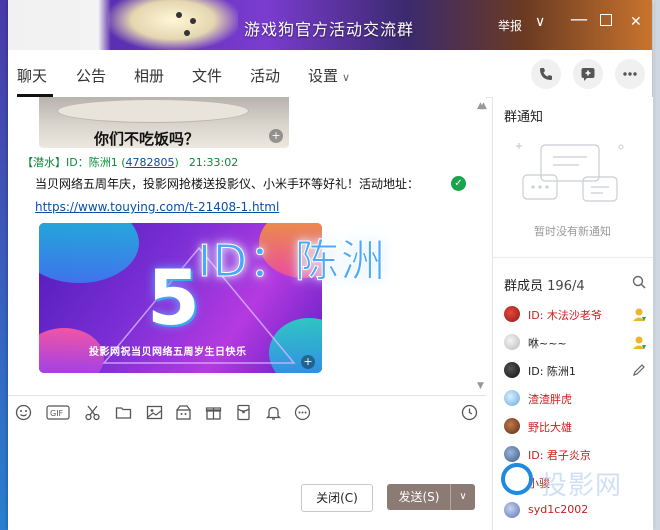 The width and height of the screenshot is (660, 530). I want to click on voice-call-button, so click(546, 74).